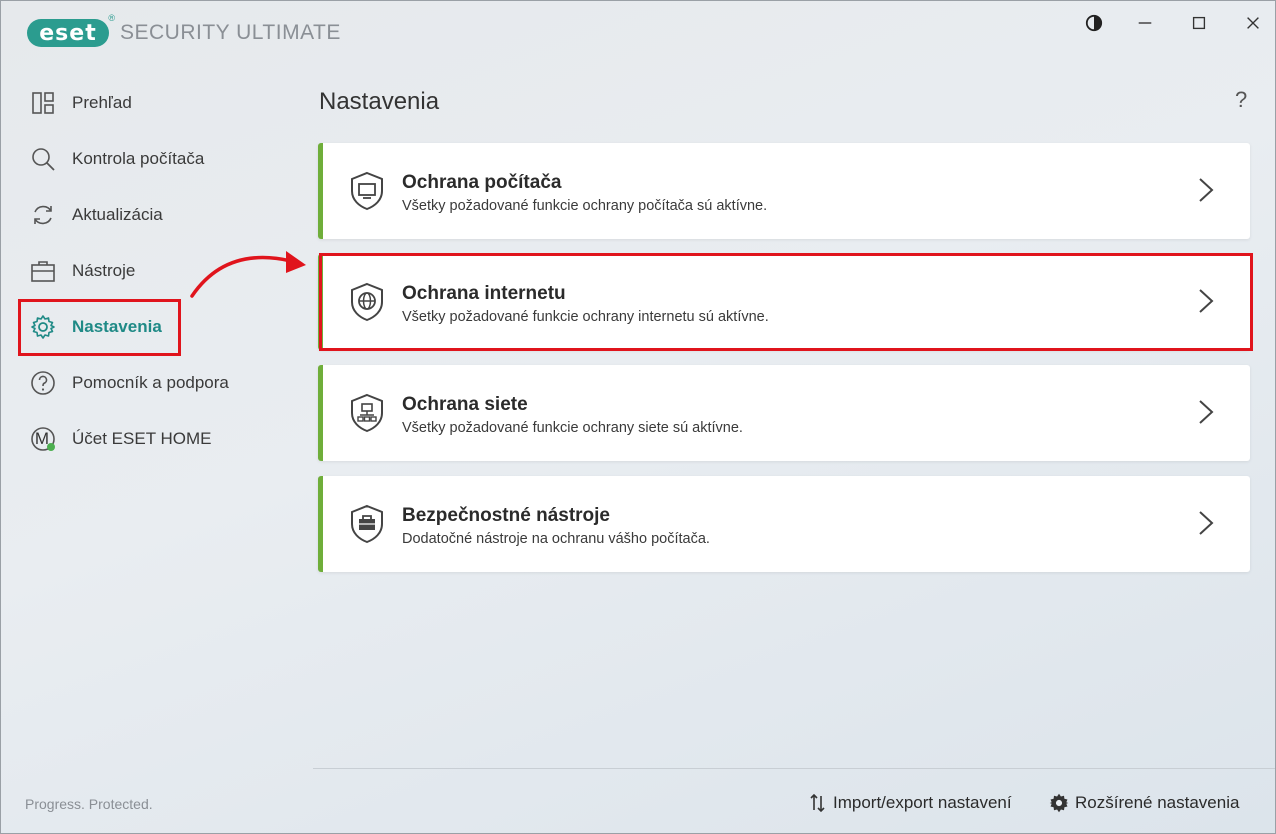 This screenshot has width=1276, height=834. I want to click on sidebar-item-computer-scan: Kontrola počítača, so click(154, 159).